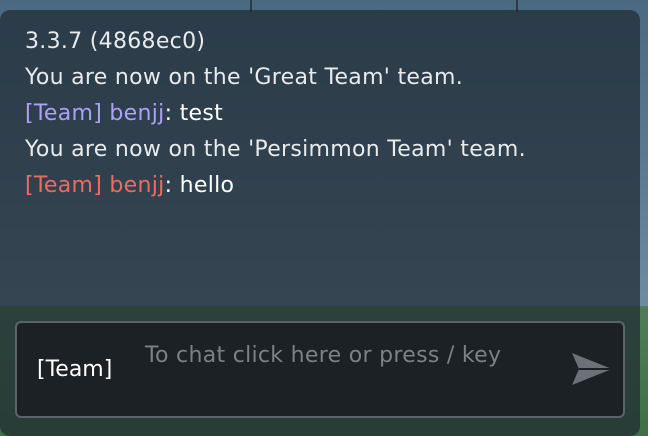  I want to click on message-text: hello, so click(207, 185).